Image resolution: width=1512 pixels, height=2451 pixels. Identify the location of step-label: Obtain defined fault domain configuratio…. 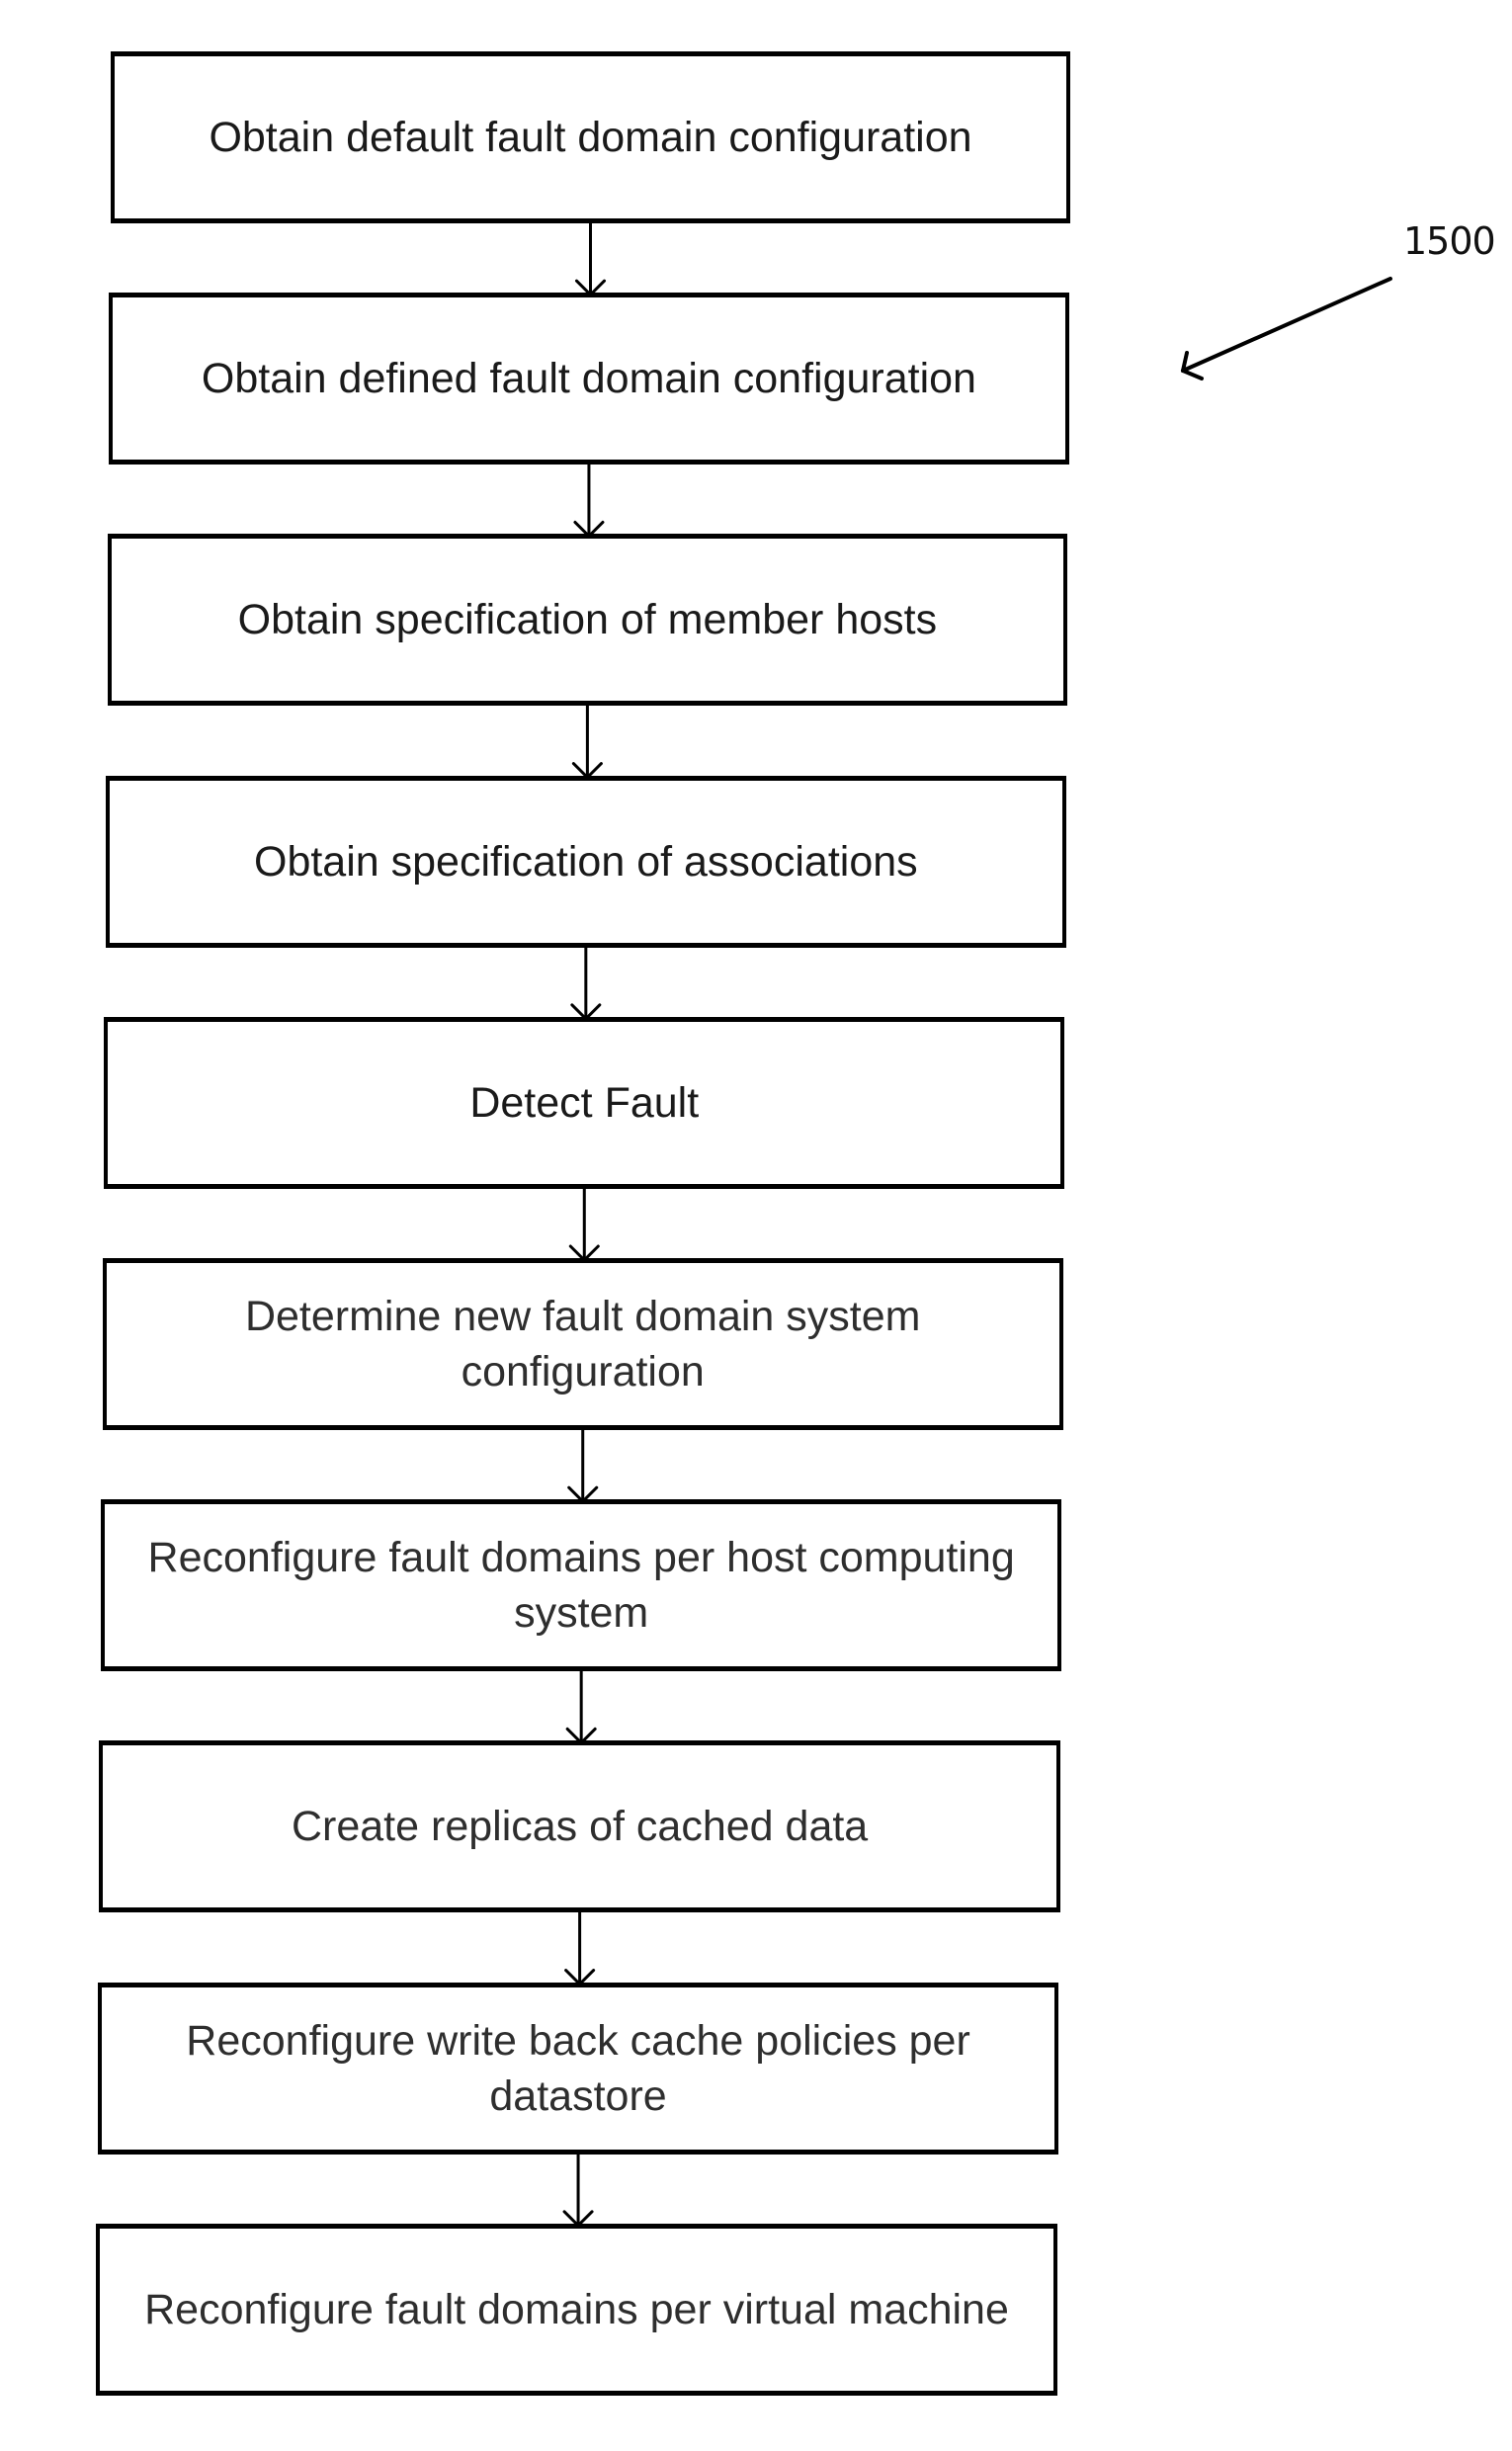
(588, 379).